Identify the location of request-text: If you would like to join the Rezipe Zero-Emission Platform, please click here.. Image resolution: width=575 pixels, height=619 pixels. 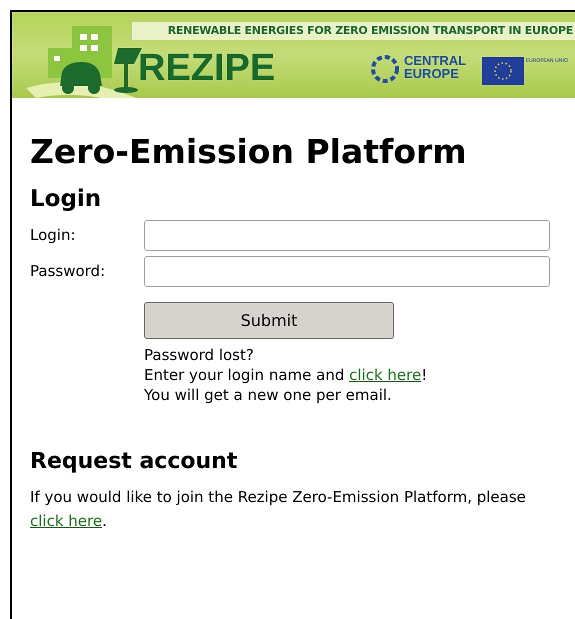
(278, 509).